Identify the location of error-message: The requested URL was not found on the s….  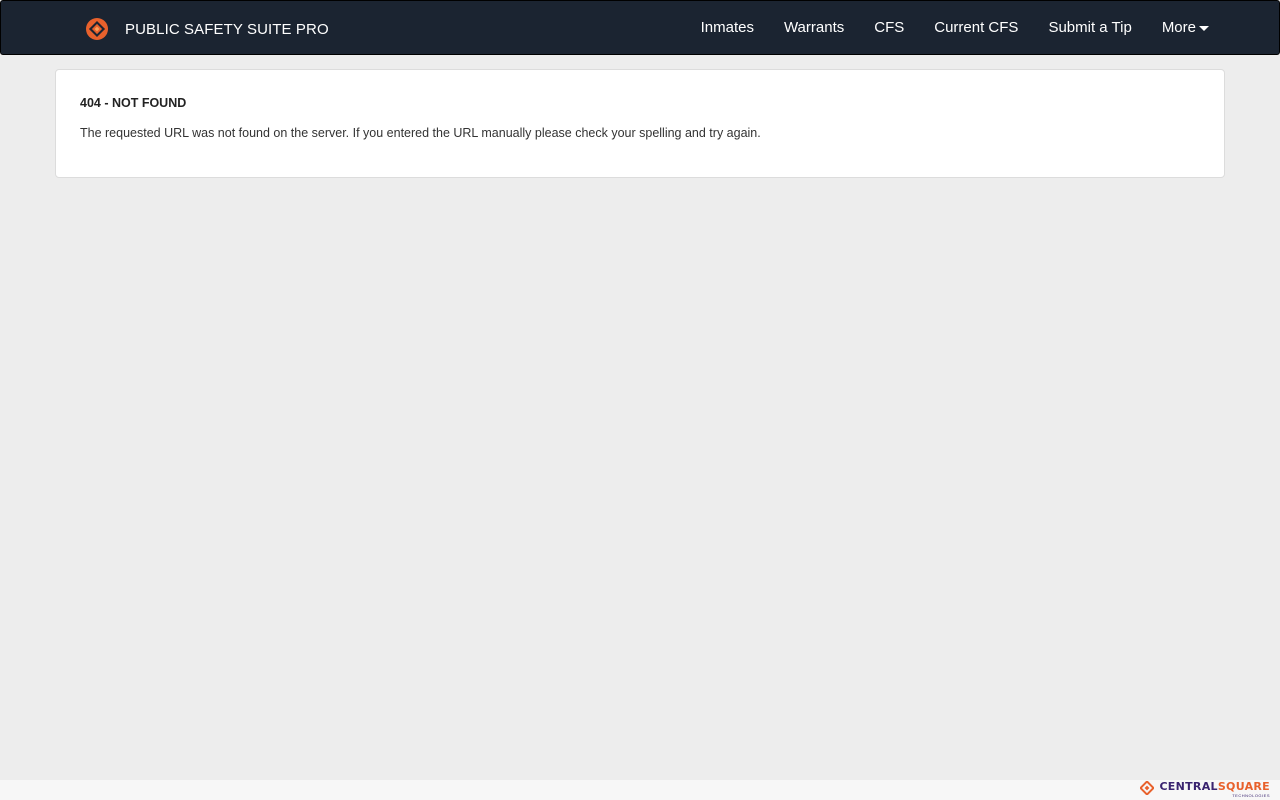
(420, 133).